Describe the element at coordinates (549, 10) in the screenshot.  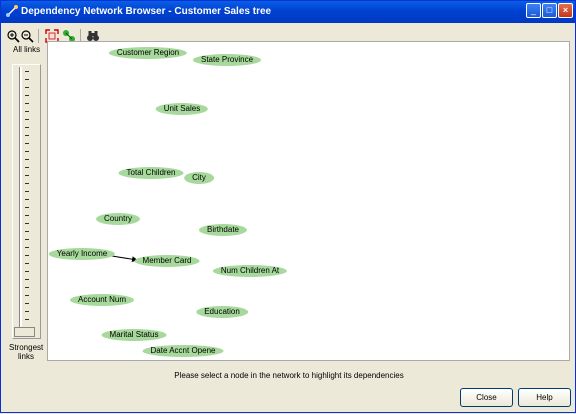
I see `maximize-button: □` at that location.